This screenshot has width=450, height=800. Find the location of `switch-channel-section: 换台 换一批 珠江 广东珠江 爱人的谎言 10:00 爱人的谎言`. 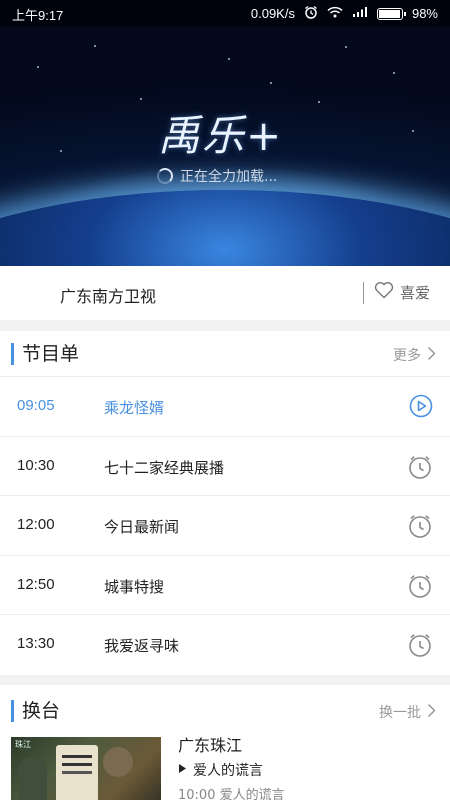

switch-channel-section: 换台 换一批 珠江 广东珠江 爱人的谎言 10:00 爱人的谎言 is located at coordinates (225, 742).